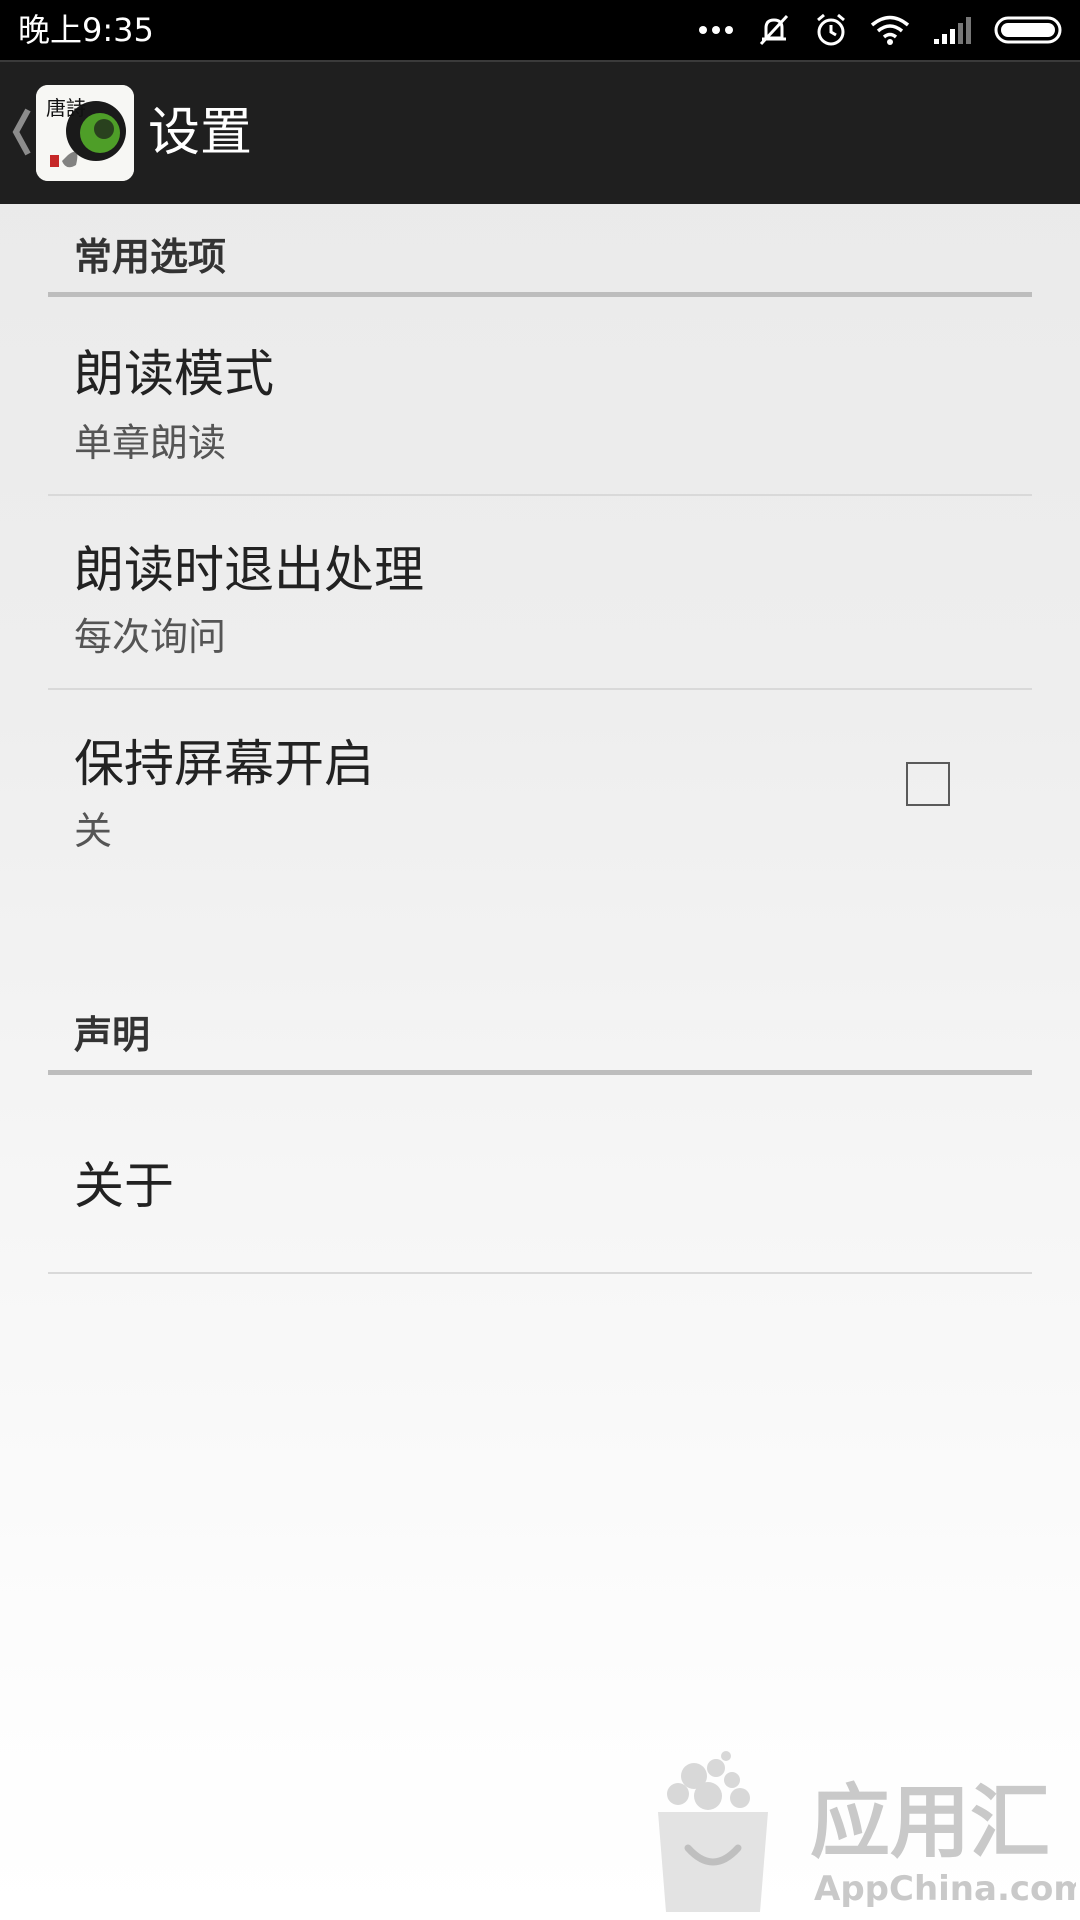 The height and width of the screenshot is (1920, 1080). I want to click on appchina-watermark: 应用汇 AppChina.com, so click(858, 1826).